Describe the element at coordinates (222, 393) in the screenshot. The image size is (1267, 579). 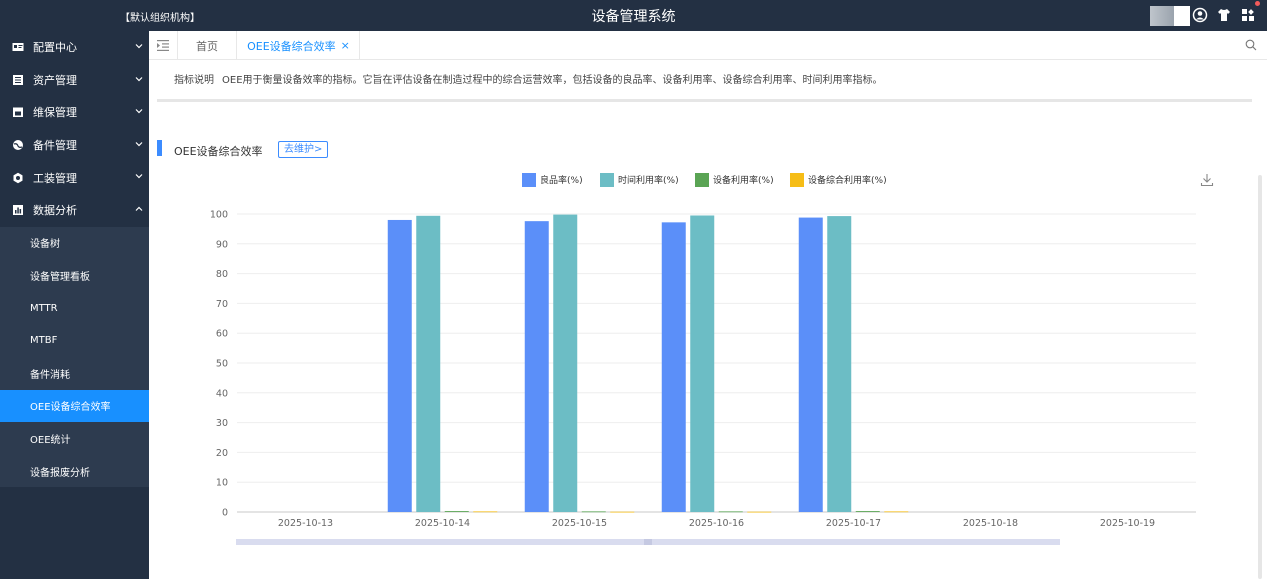
I see `y-tick-label: 40` at that location.